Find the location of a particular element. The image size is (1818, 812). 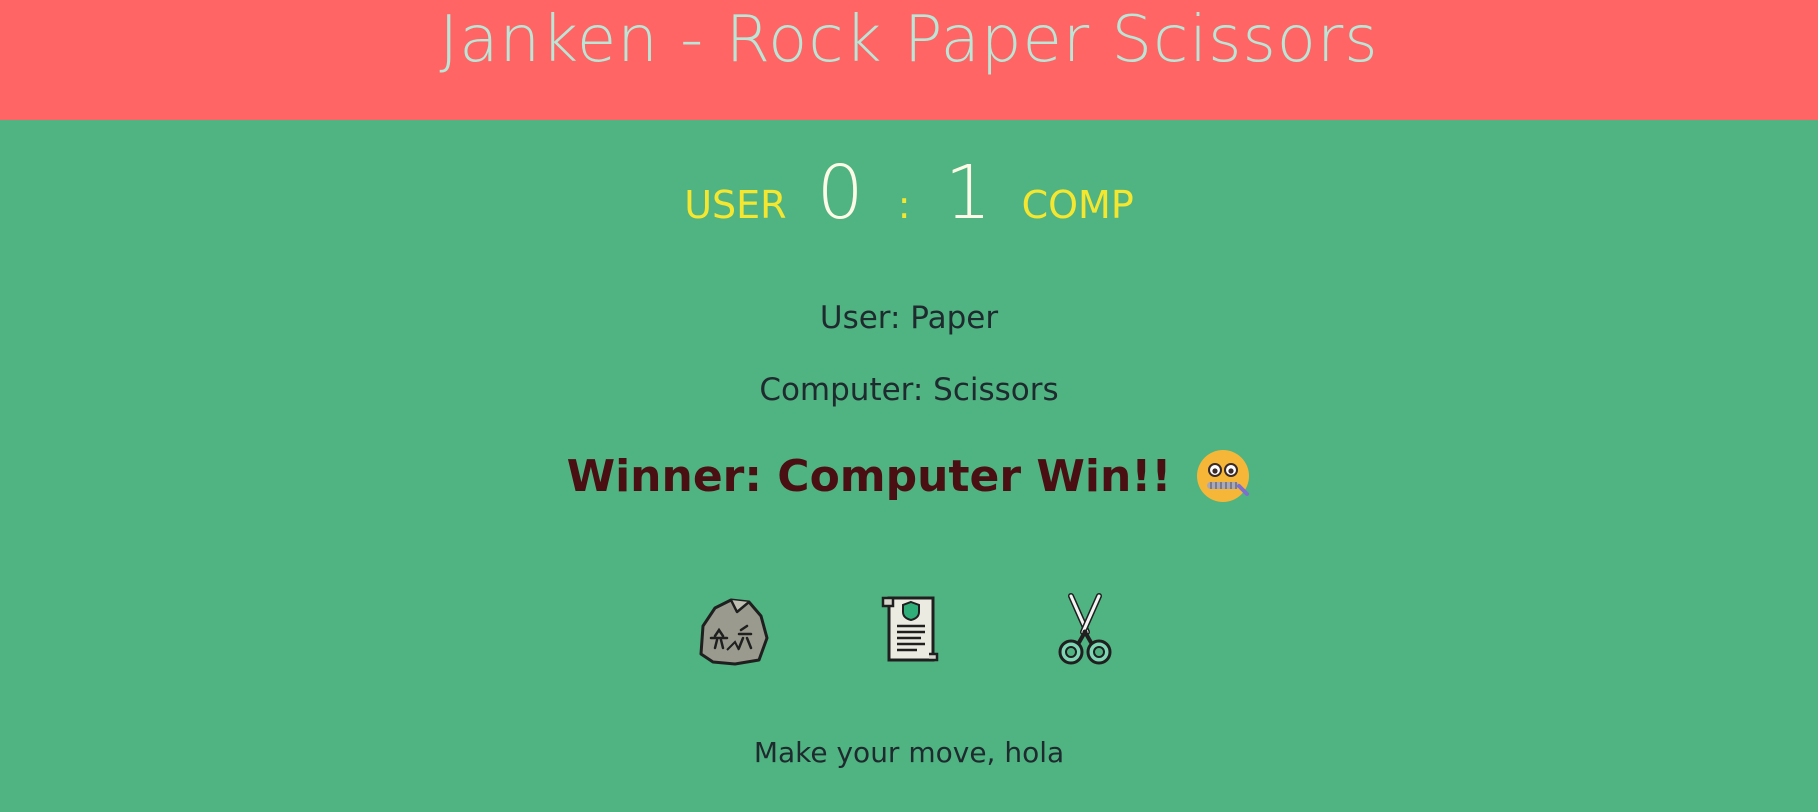

rock-icon is located at coordinates (734, 632).